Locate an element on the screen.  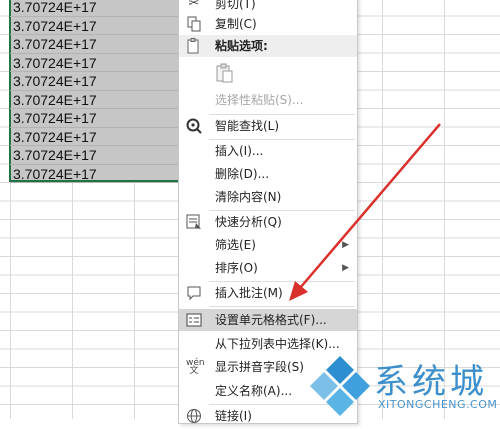
scissors-icon: ✂ is located at coordinates (194, 5).